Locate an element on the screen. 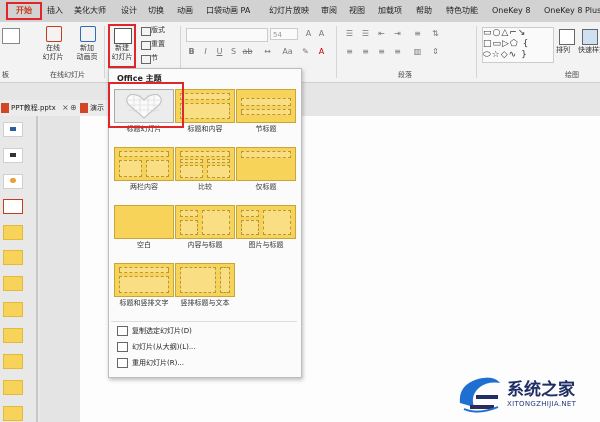  char-spacing-icon: ↔ is located at coordinates (267, 51).